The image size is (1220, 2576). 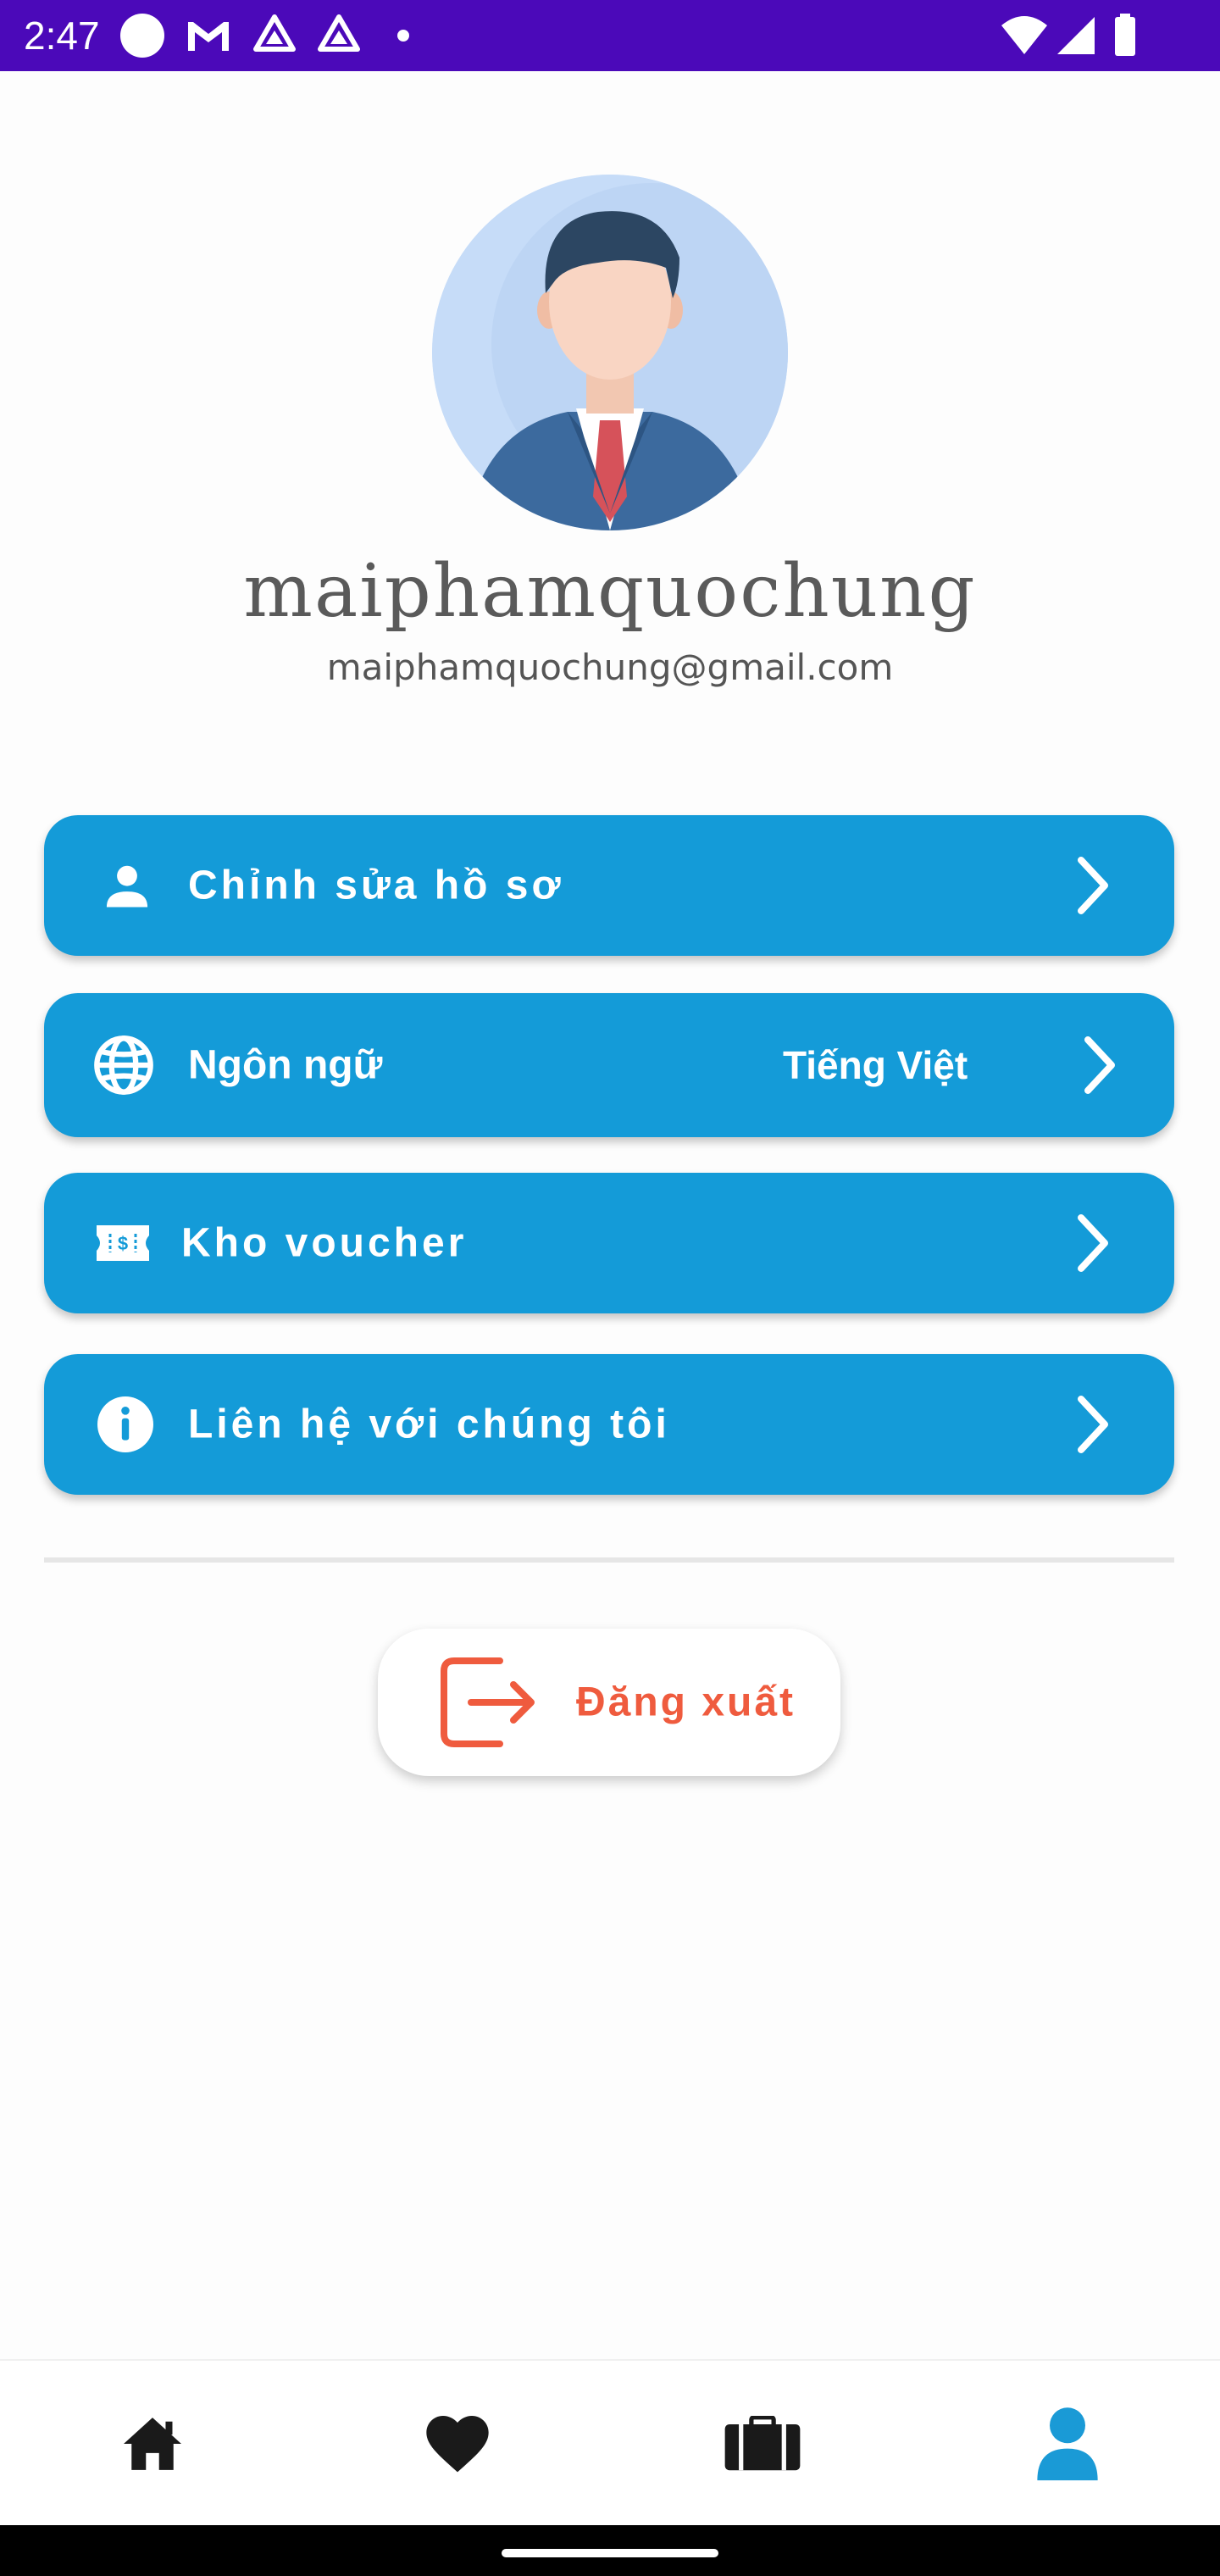 What do you see at coordinates (609, 1243) in the screenshot?
I see `voucher-store-button: $ Kho voucher` at bounding box center [609, 1243].